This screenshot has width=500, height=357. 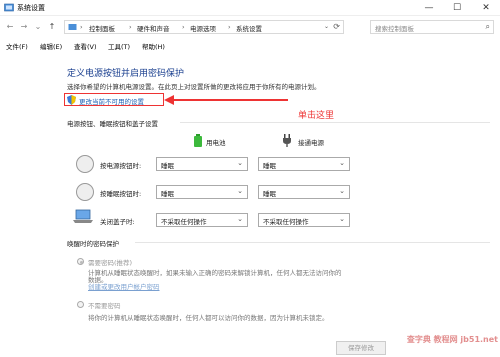 What do you see at coordinates (198, 140) in the screenshot?
I see `battery-icon` at bounding box center [198, 140].